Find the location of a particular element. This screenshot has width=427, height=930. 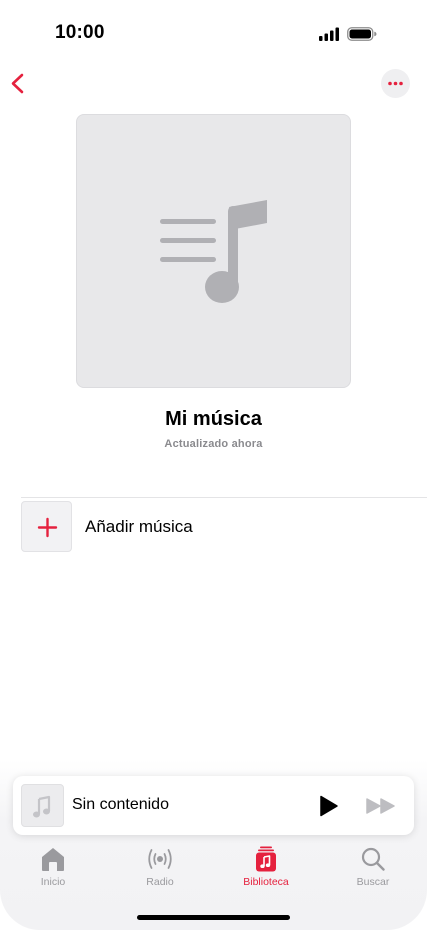

add-music-tile is located at coordinates (46, 526).